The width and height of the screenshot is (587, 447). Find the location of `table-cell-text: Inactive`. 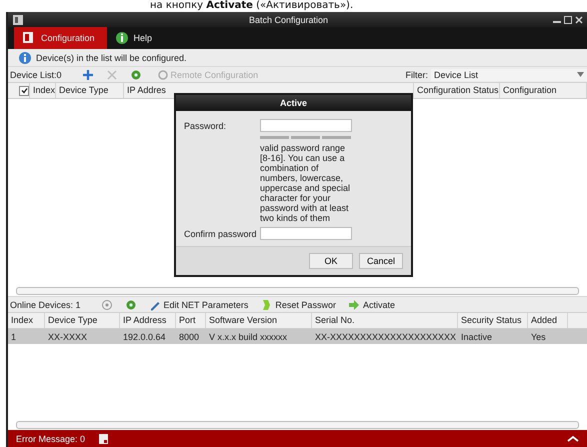

table-cell-text: Inactive is located at coordinates (477, 337).